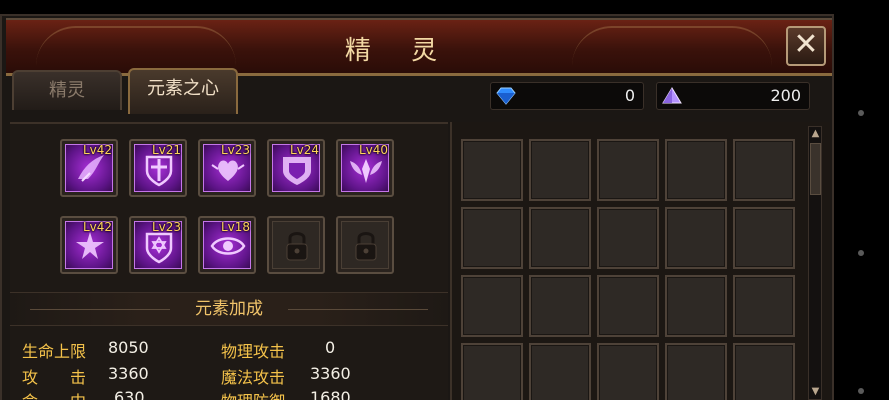 Image resolution: width=889 pixels, height=400 pixels. Describe the element at coordinates (67, 90) in the screenshot. I see `tab-spirit: 精灵` at that location.